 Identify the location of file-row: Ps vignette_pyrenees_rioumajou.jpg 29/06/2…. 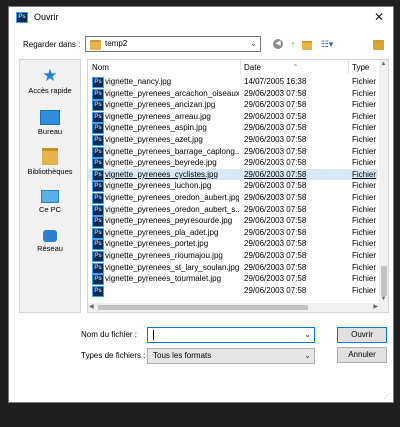
(233, 256).